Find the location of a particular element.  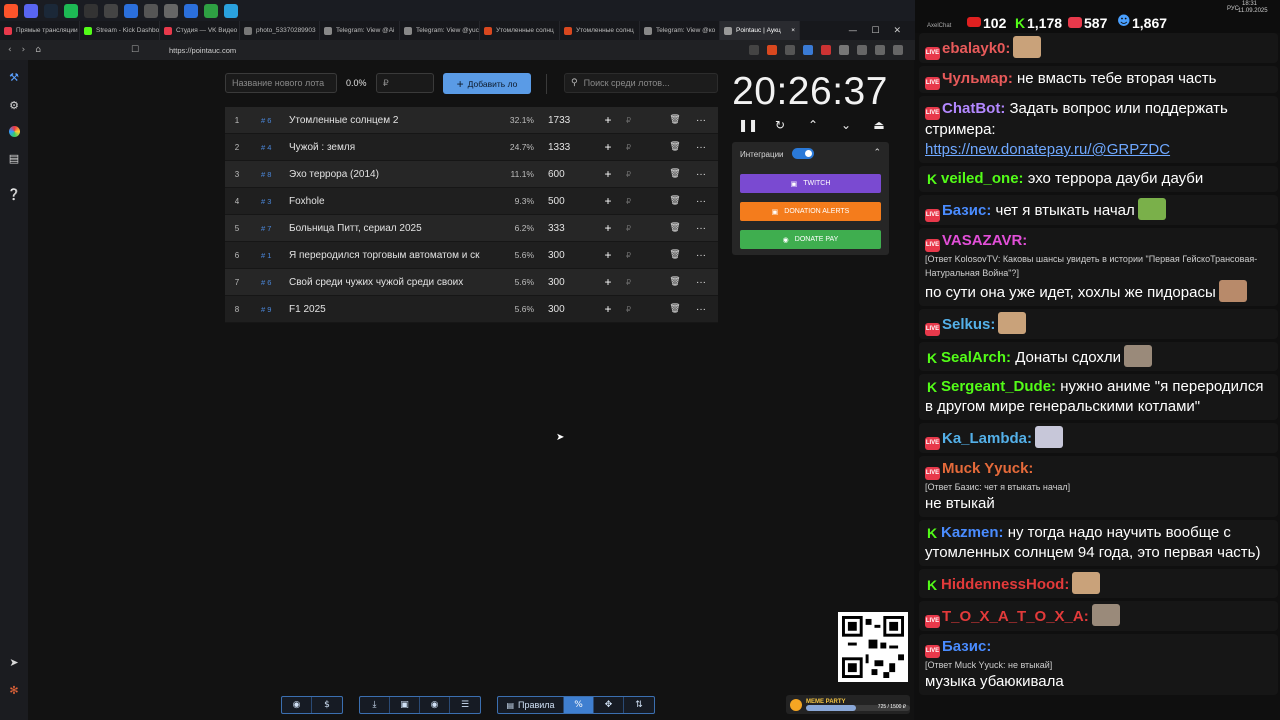

wallet-icon is located at coordinates (880, 50).